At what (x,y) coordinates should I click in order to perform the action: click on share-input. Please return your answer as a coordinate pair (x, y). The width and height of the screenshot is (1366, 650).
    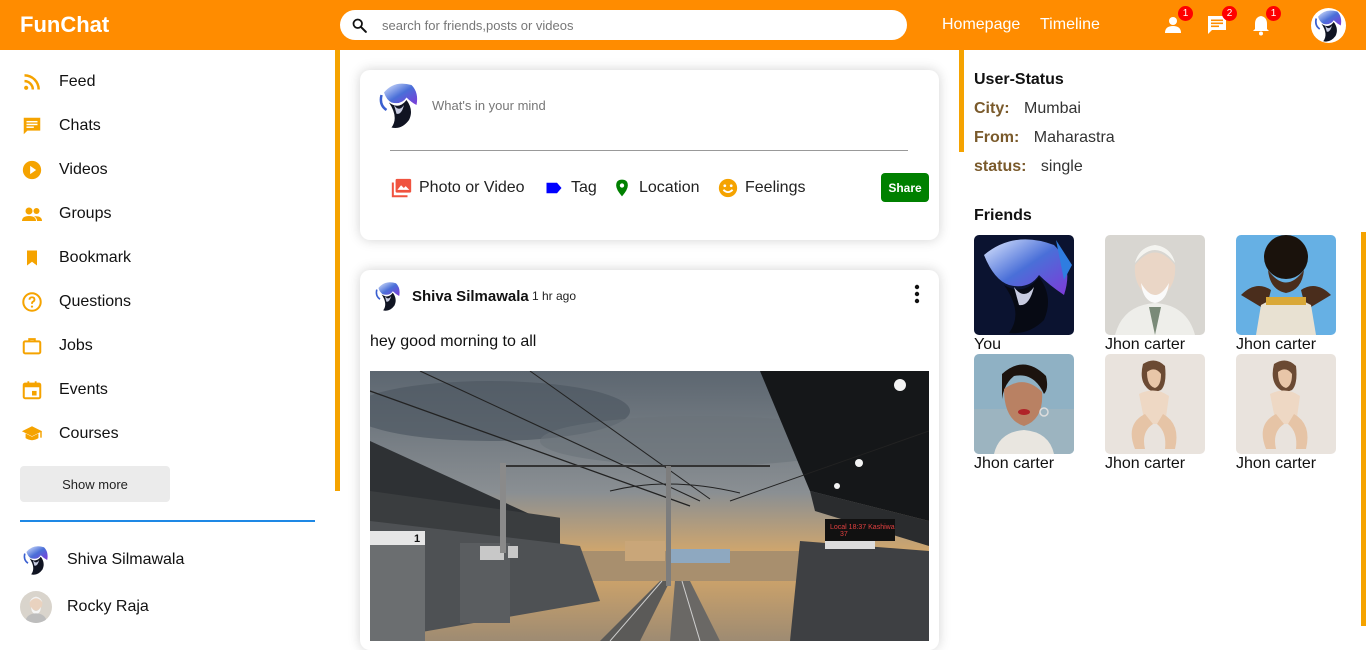
    Looking at the image, I should click on (667, 105).